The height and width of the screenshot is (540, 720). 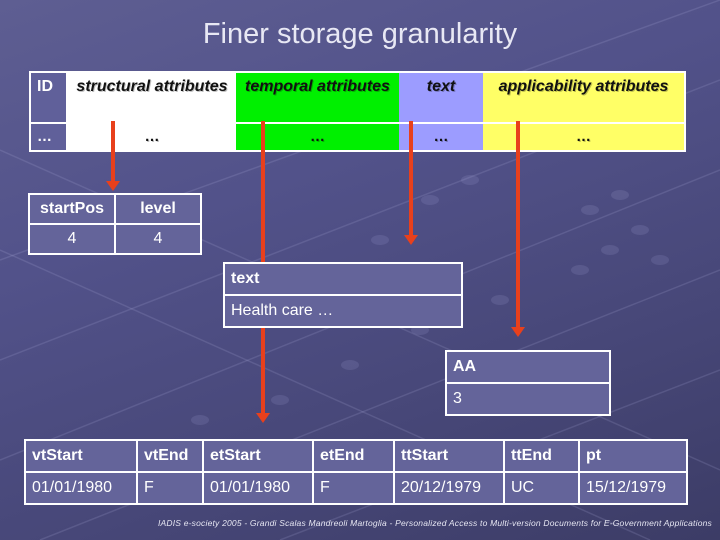 What do you see at coordinates (633, 456) in the screenshot?
I see `header-pt: pt` at bounding box center [633, 456].